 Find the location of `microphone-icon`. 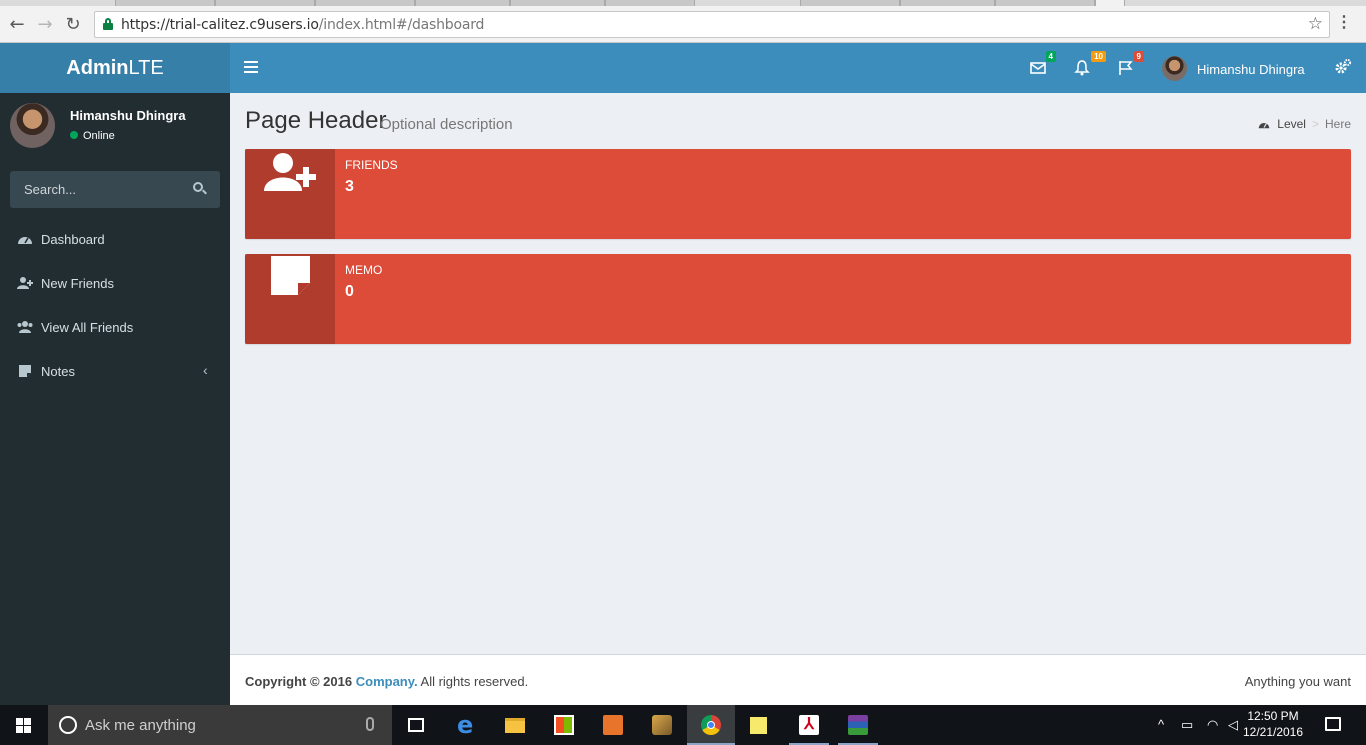

microphone-icon is located at coordinates (370, 724).